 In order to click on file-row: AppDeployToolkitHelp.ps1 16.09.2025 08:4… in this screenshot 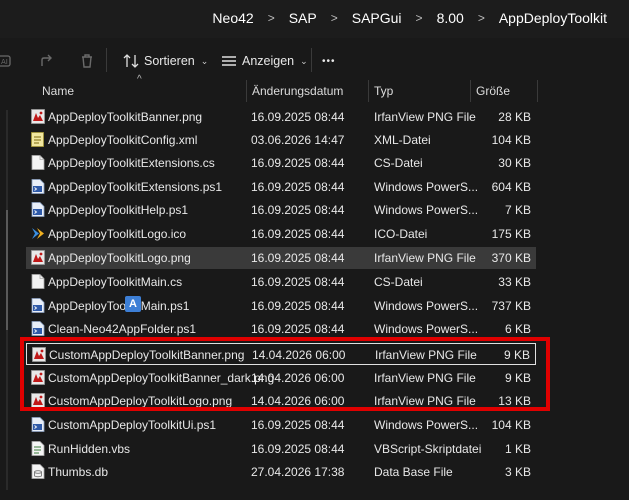, I will do `click(281, 210)`.